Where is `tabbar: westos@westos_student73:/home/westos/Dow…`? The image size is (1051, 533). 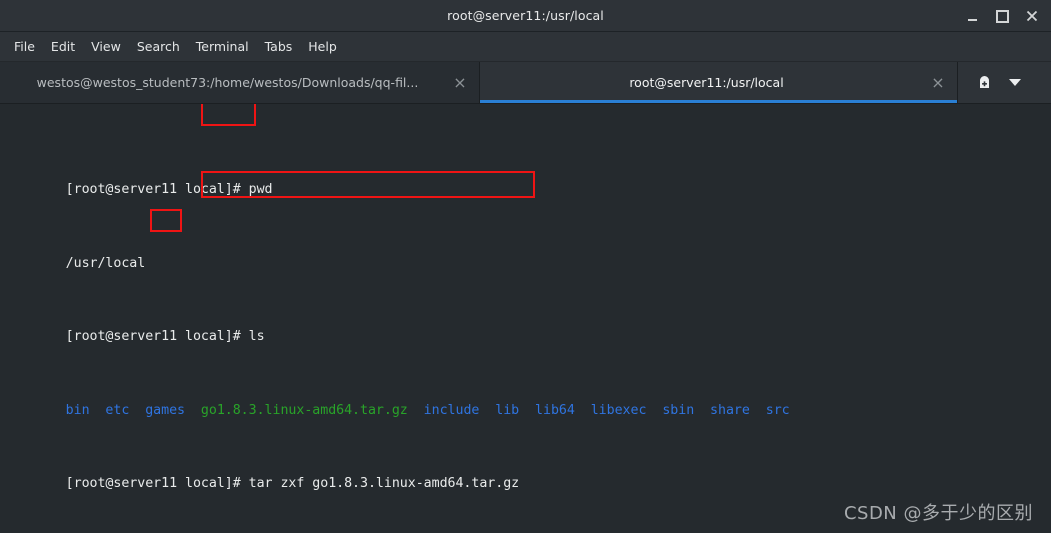 tabbar: westos@westos_student73:/home/westos/Dow… is located at coordinates (525, 83).